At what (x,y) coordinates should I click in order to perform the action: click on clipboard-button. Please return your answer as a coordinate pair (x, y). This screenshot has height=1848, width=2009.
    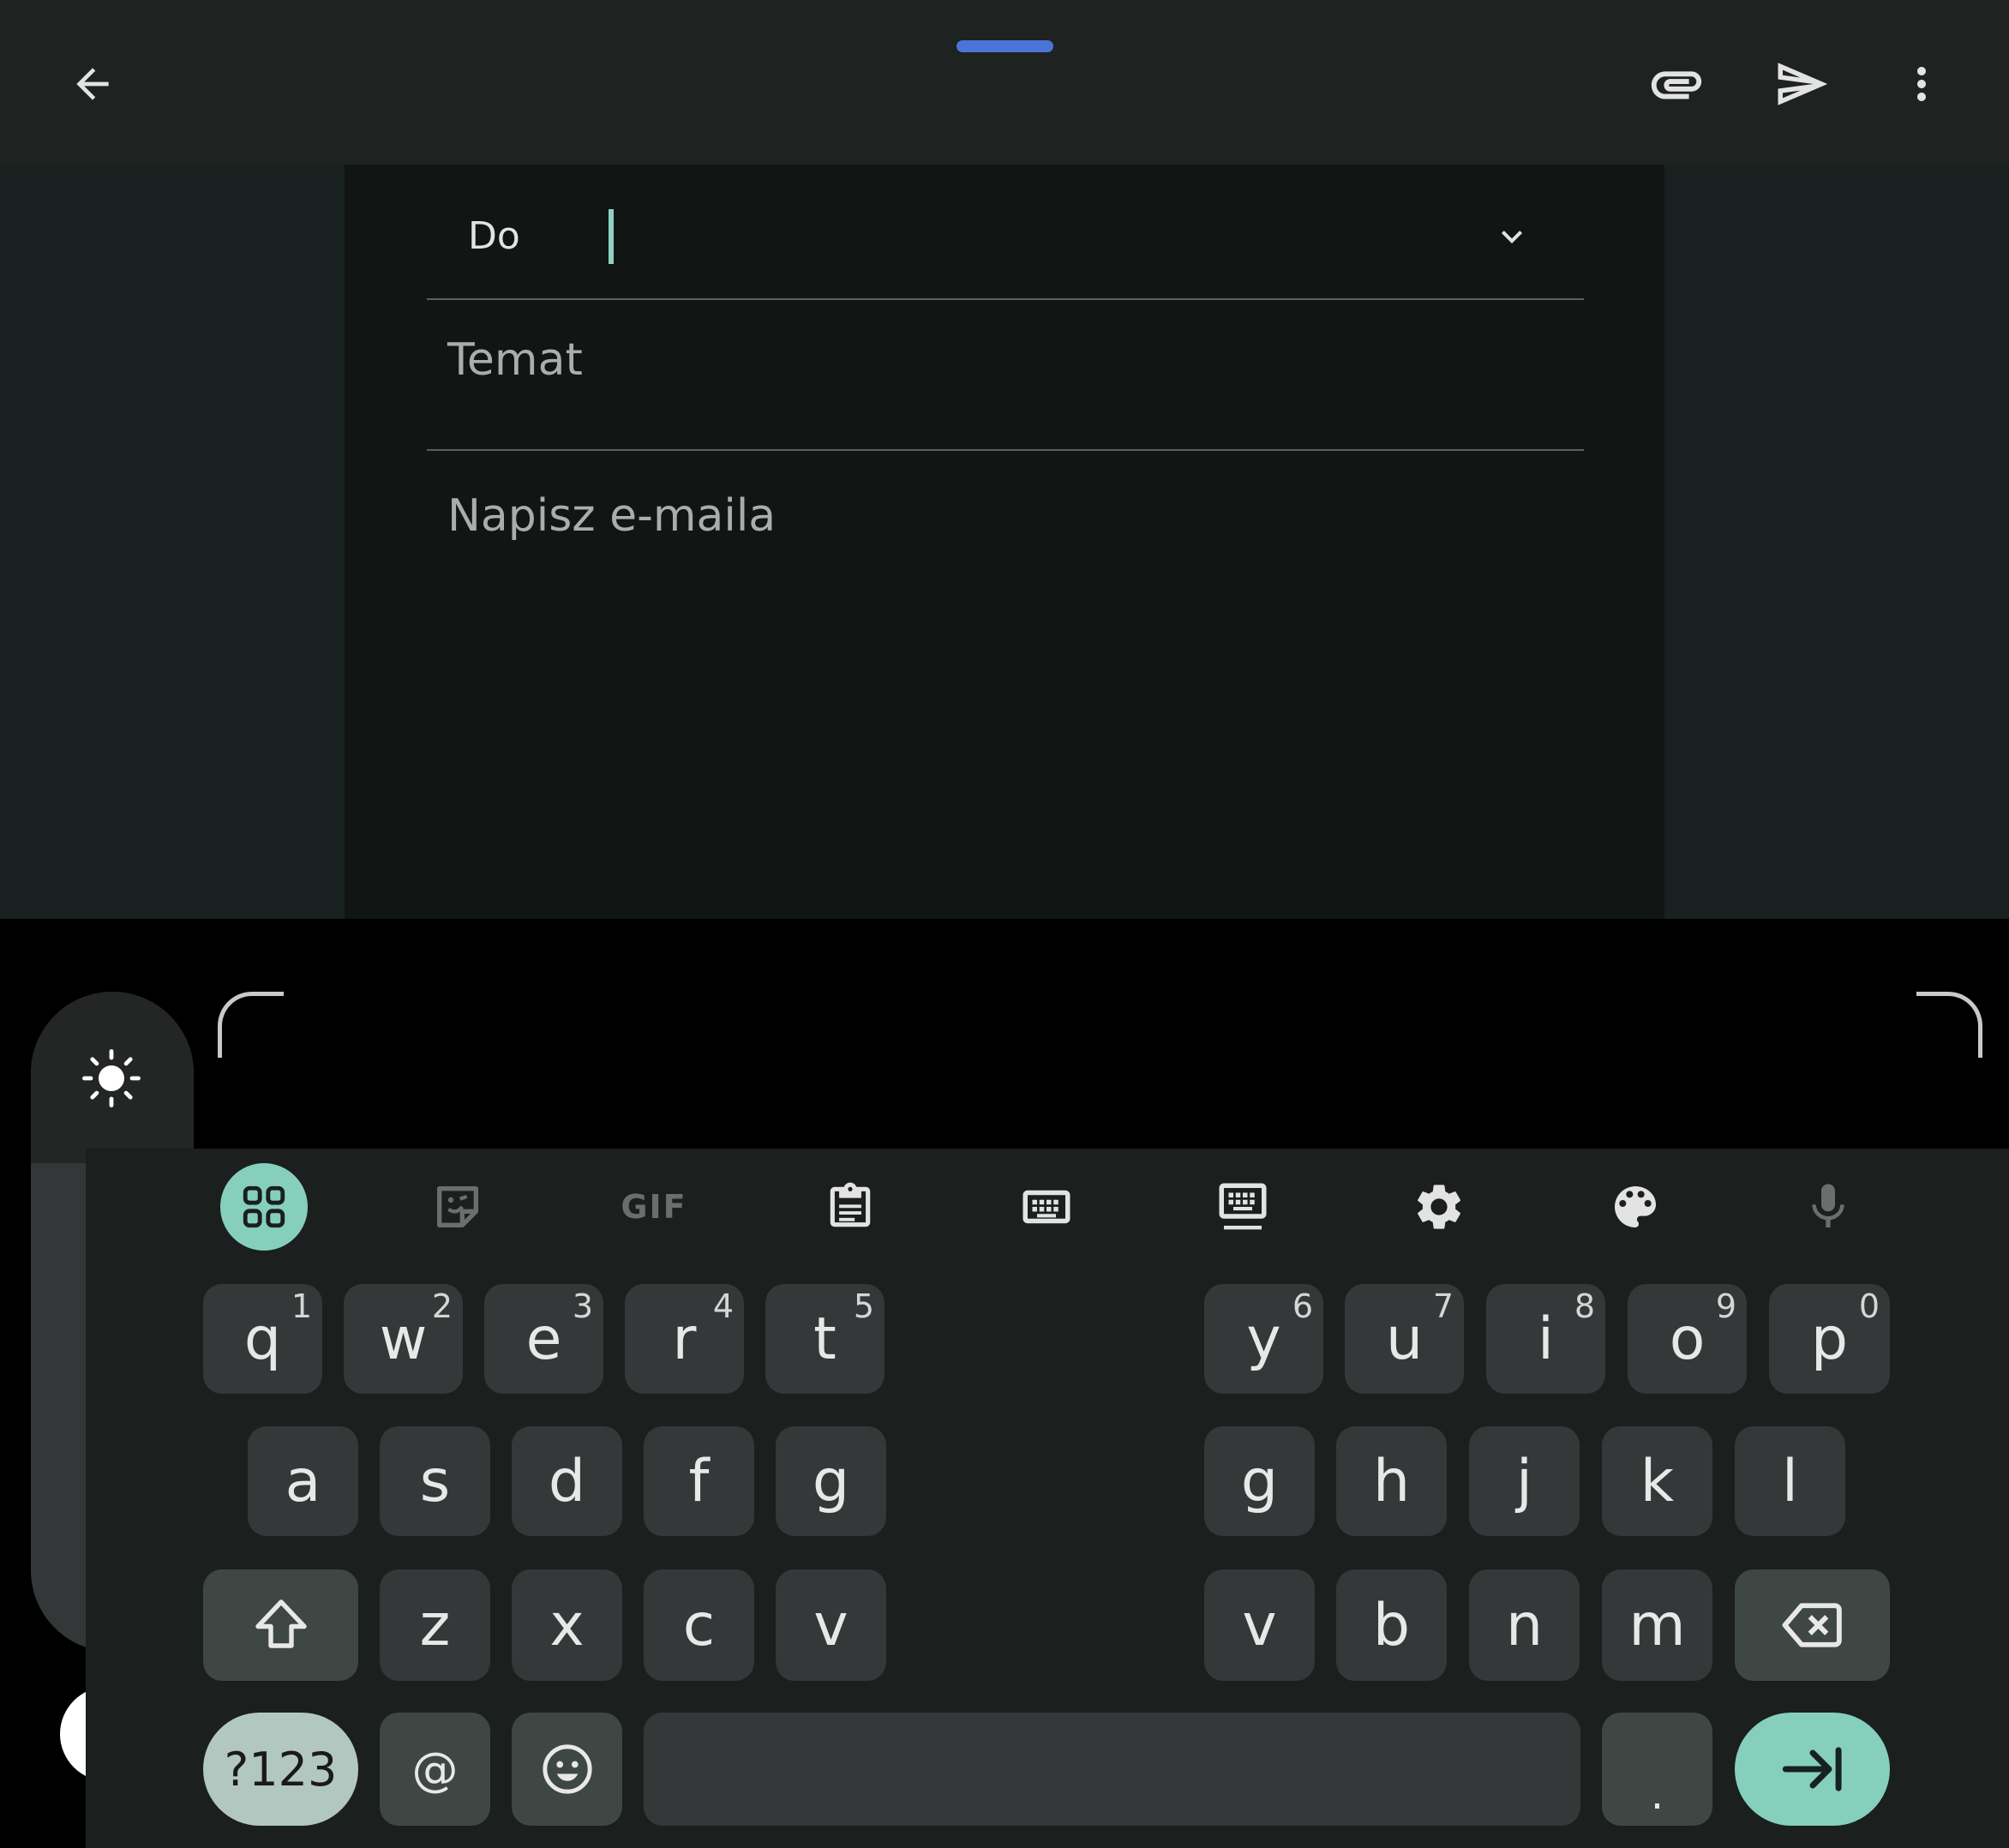
    Looking at the image, I should click on (850, 1207).